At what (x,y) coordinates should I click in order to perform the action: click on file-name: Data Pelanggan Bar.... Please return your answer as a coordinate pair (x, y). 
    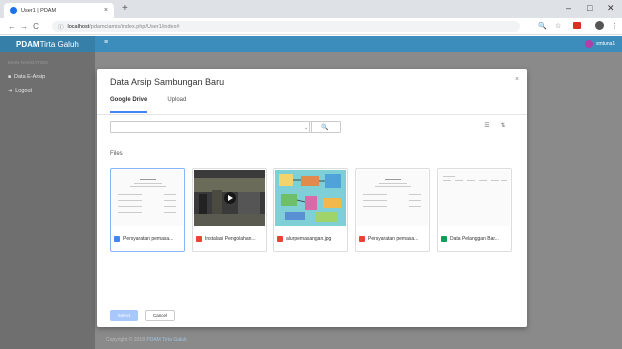
    Looking at the image, I should click on (474, 239).